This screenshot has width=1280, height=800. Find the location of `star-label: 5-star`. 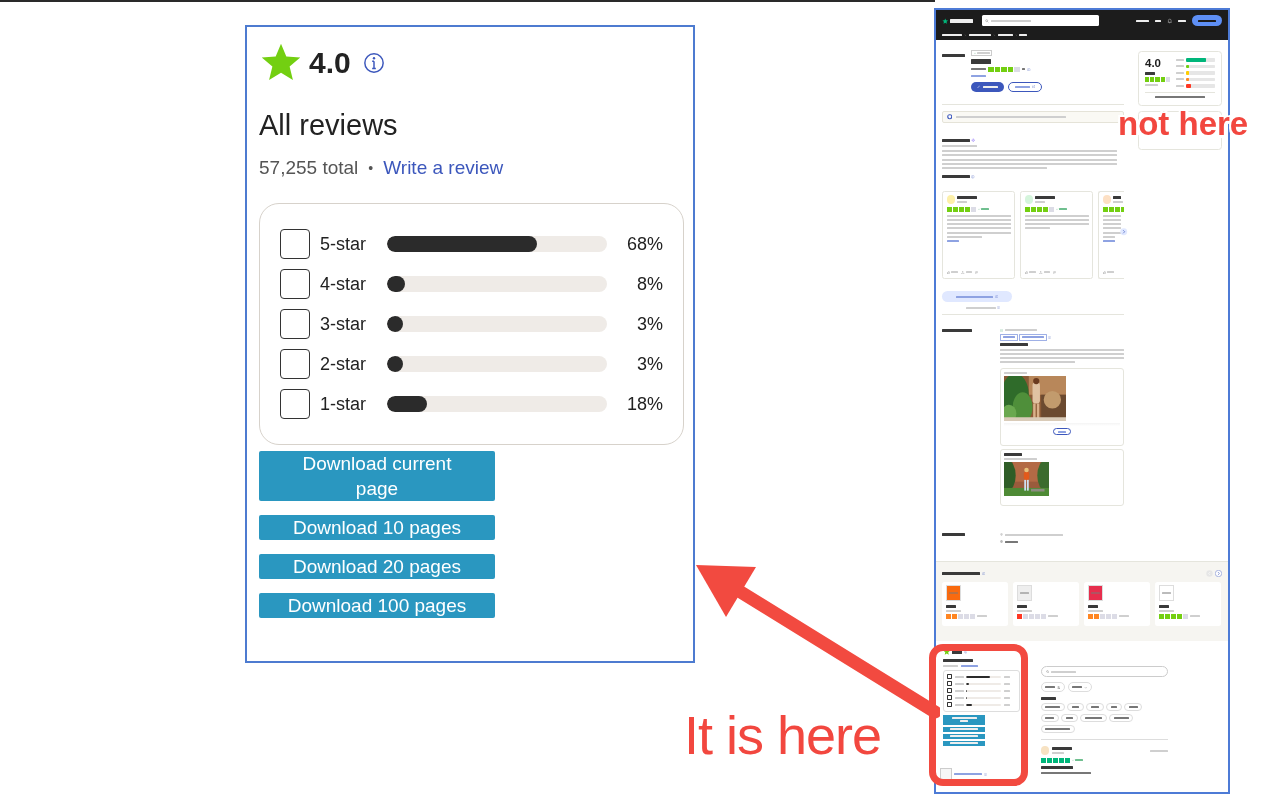

star-label: 5-star is located at coordinates (343, 244).